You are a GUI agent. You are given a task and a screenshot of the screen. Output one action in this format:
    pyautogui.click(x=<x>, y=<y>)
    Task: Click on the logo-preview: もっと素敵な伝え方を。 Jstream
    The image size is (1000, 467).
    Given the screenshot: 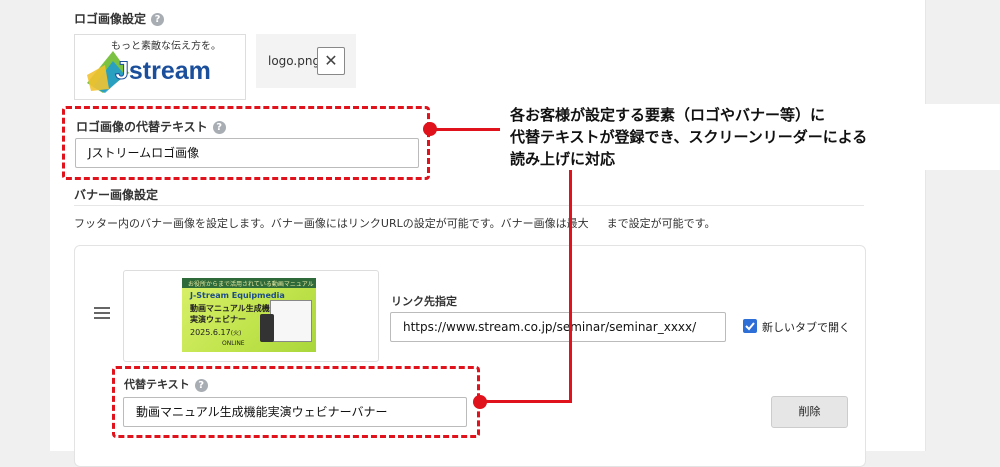 What is the action you would take?
    pyautogui.click(x=160, y=67)
    